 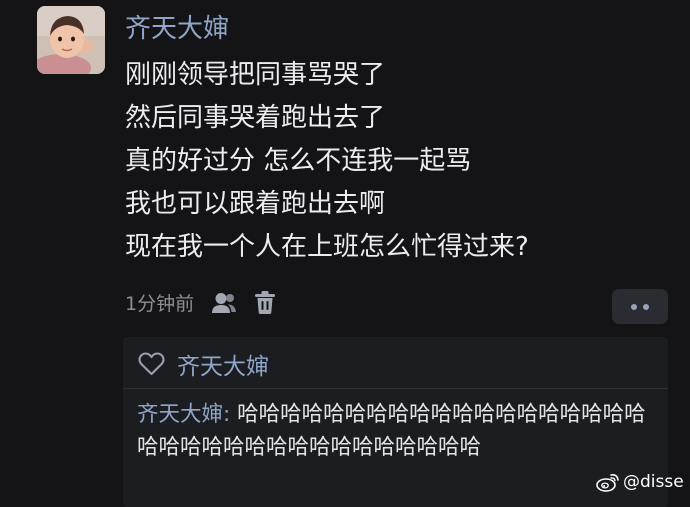 I want to click on watermark: @disse, so click(x=640, y=482).